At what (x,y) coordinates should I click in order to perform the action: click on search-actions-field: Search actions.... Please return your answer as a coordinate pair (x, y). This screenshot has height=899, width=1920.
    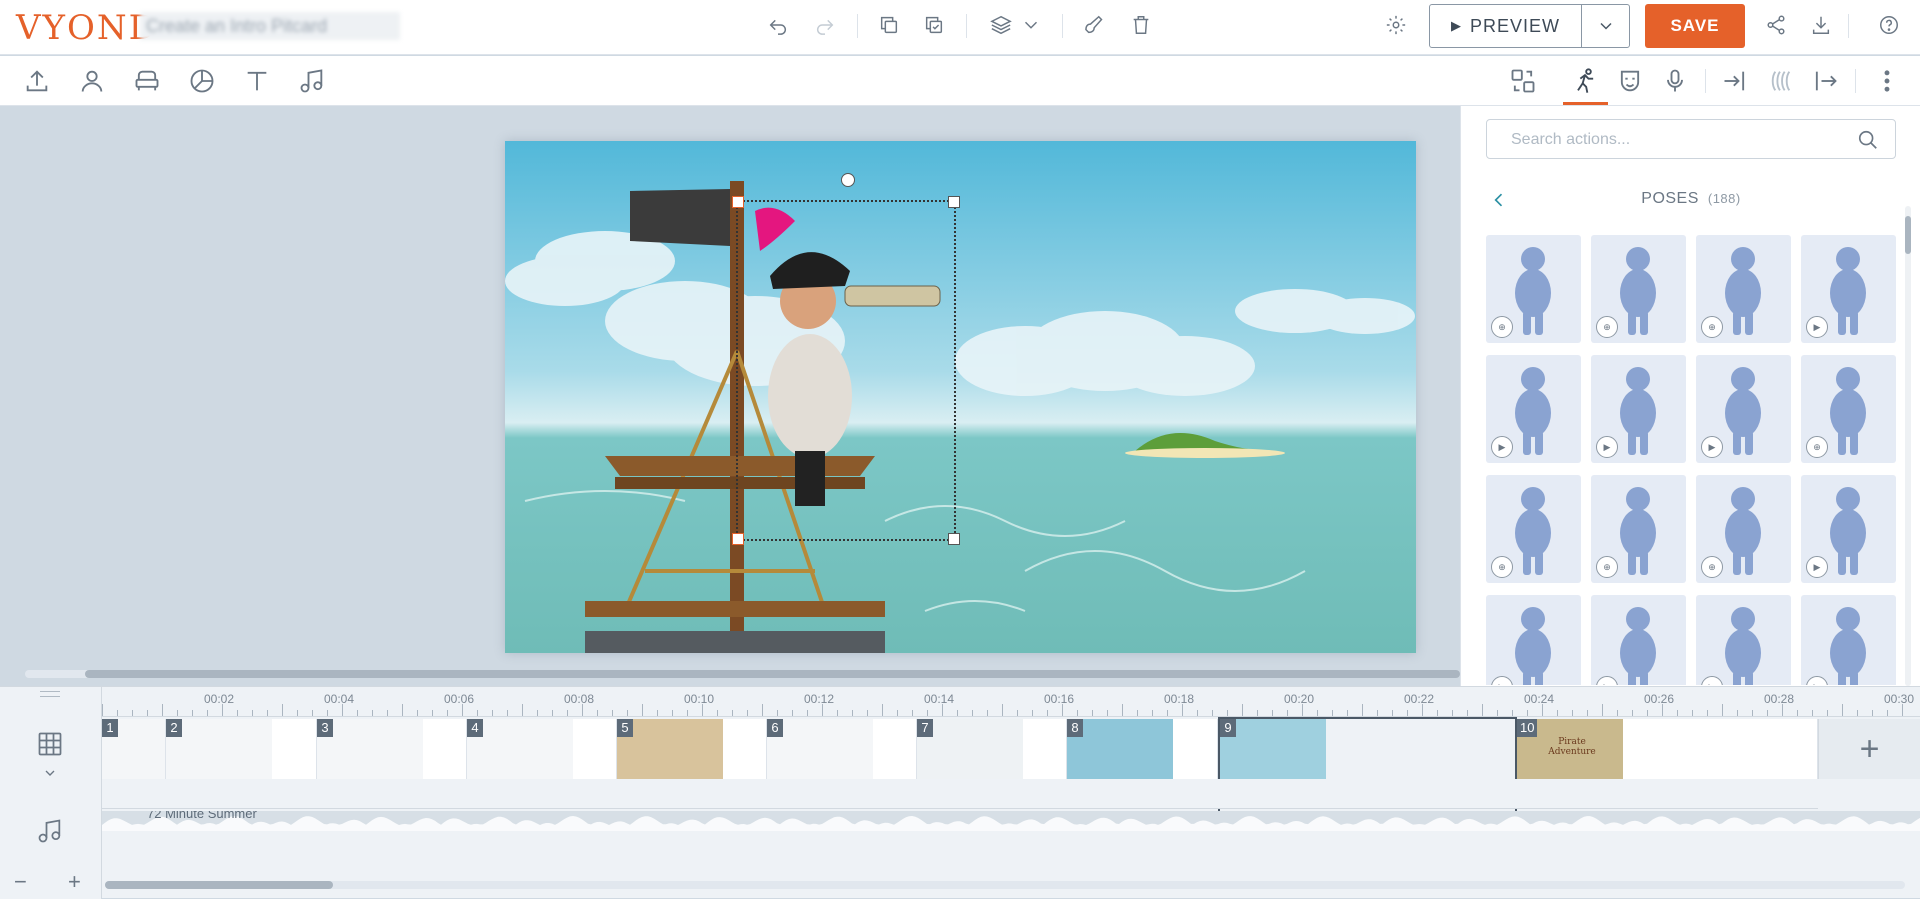
    Looking at the image, I should click on (1691, 139).